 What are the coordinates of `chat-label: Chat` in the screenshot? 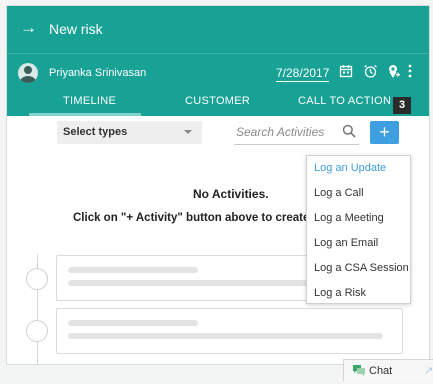 It's located at (381, 371).